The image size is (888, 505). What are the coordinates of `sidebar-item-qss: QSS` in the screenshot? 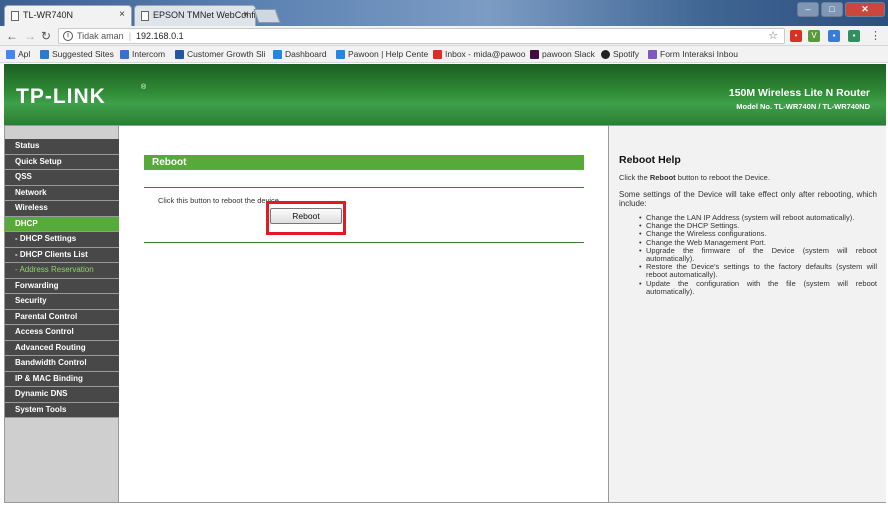 It's located at (62, 178).